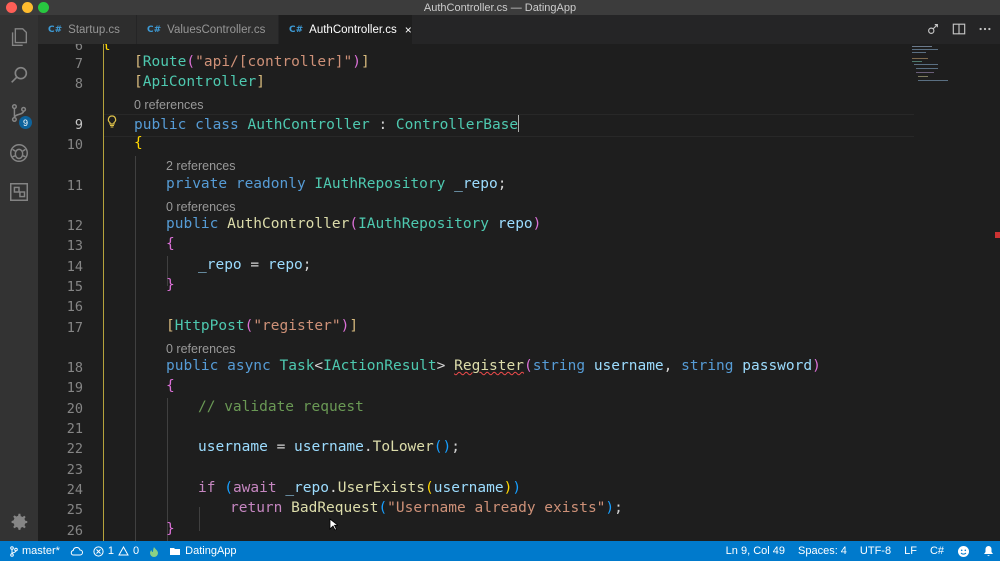 The image size is (1000, 561). What do you see at coordinates (672, 366) in the screenshot?
I see `code-token: ,` at bounding box center [672, 366].